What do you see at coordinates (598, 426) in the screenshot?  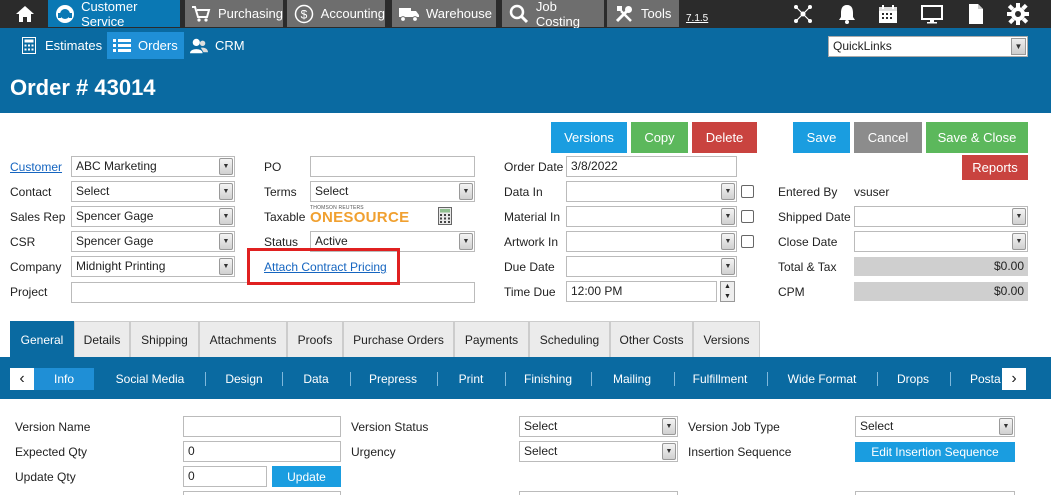 I see `version-status-select: Select ▼` at bounding box center [598, 426].